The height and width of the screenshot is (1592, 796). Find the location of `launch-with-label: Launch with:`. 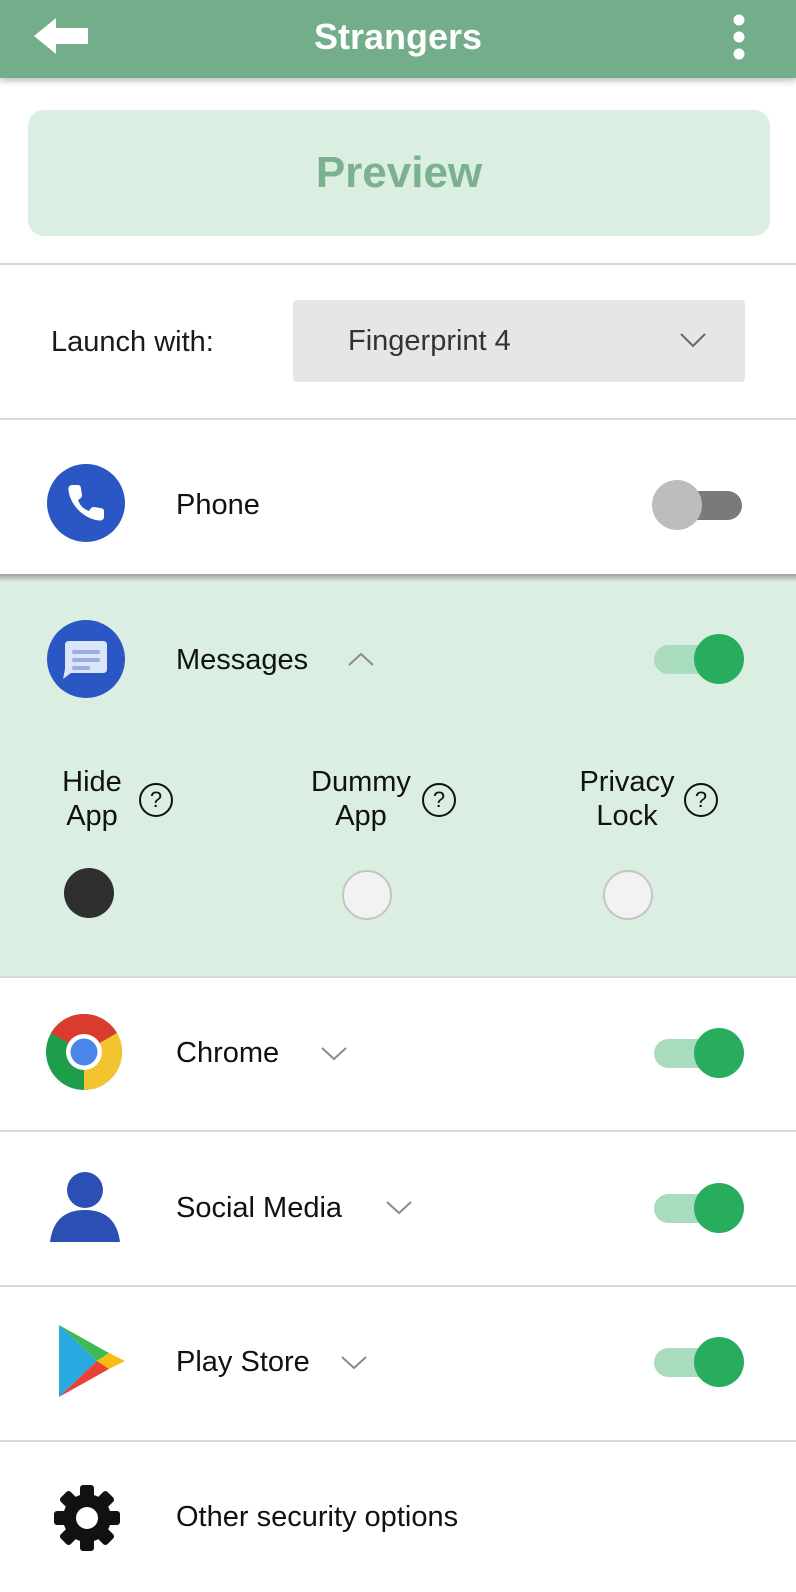

launch-with-label: Launch with: is located at coordinates (132, 342).